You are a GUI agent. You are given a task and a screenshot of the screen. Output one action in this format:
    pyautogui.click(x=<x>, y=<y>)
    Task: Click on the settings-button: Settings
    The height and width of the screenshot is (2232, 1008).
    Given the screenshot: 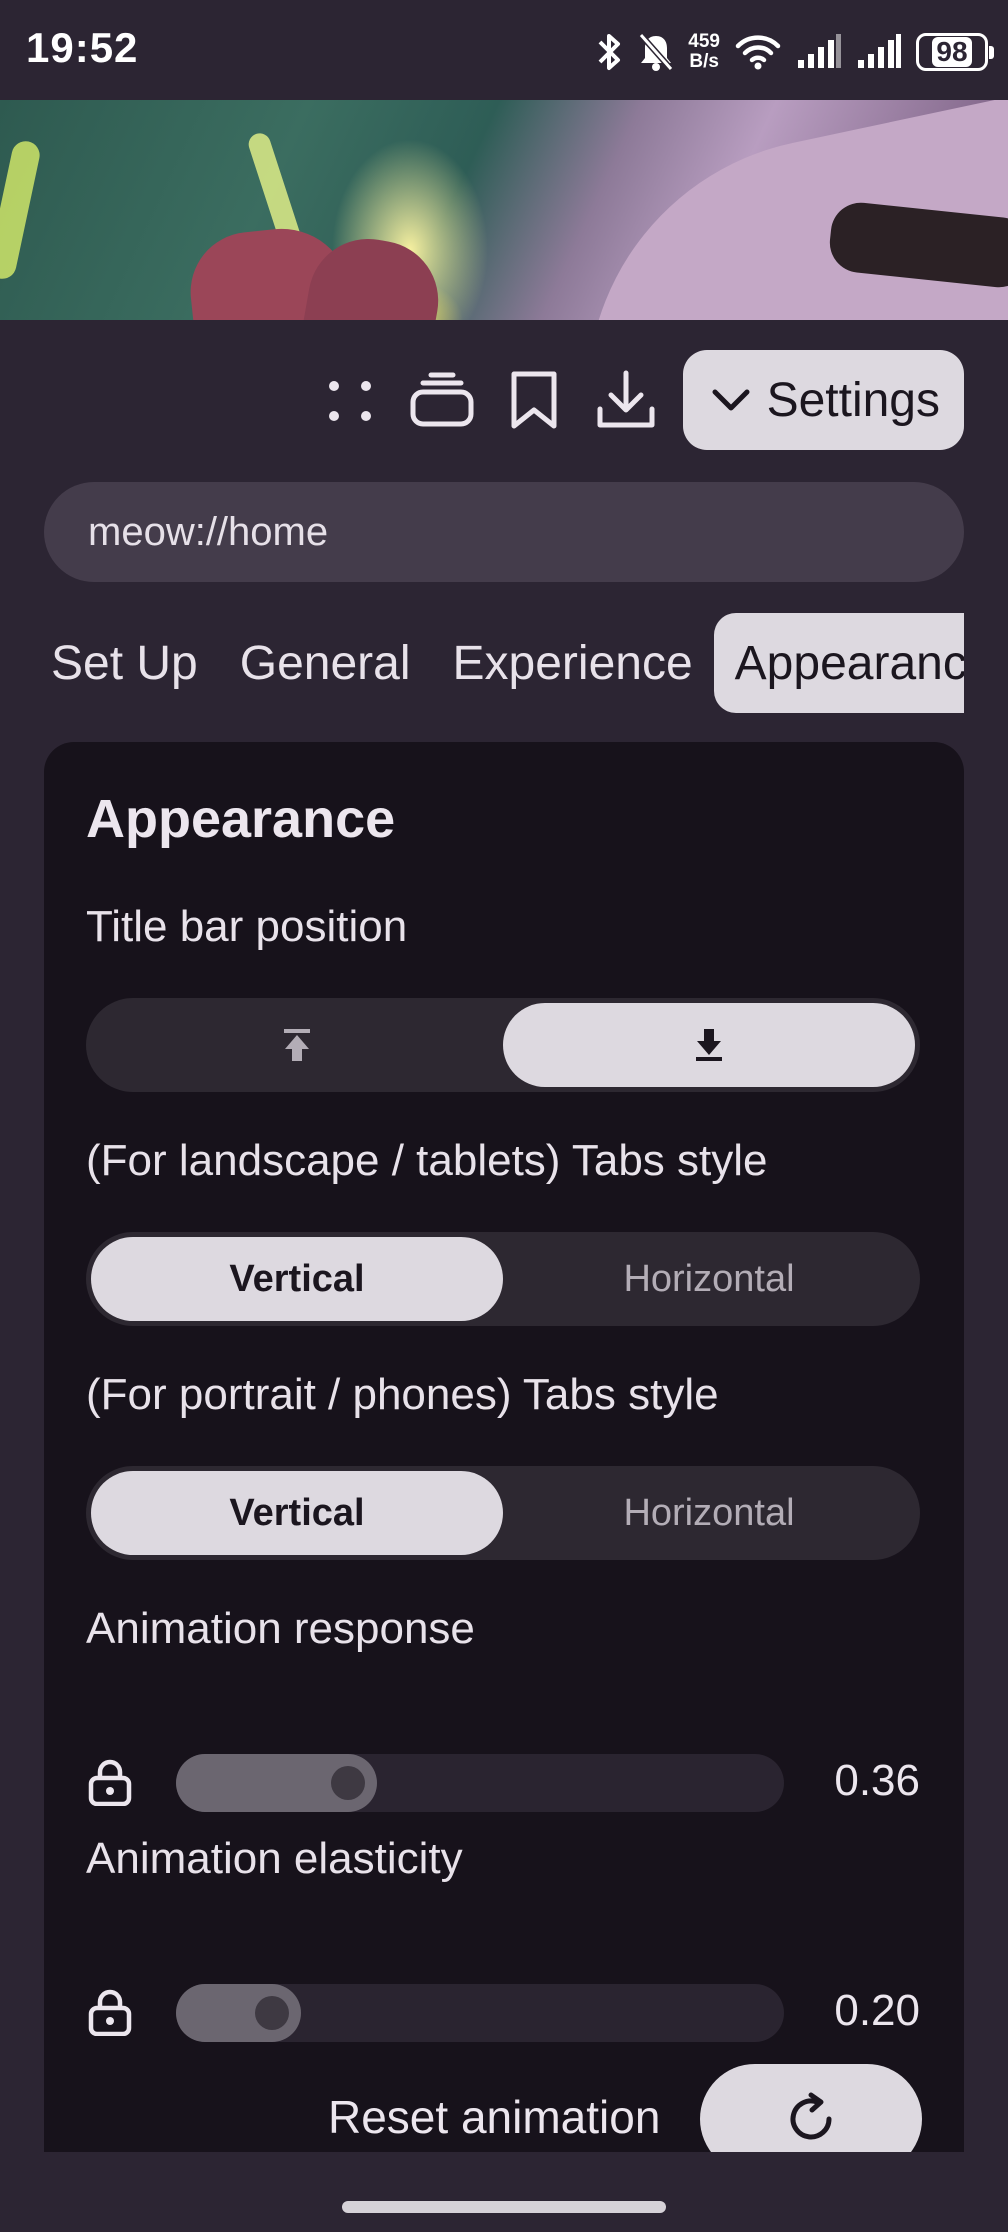 What is the action you would take?
    pyautogui.click(x=823, y=400)
    